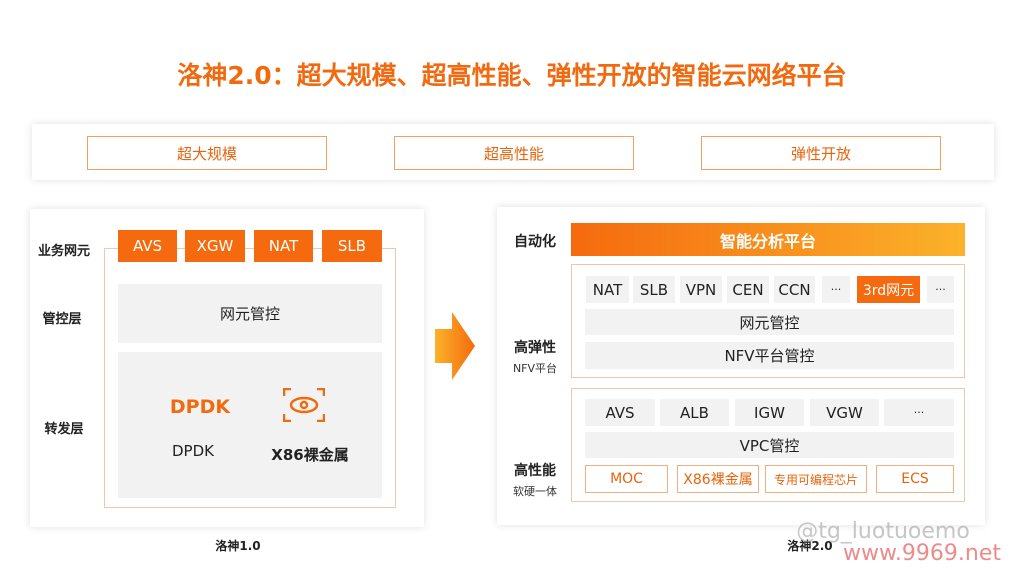 The height and width of the screenshot is (571, 1024). Describe the element at coordinates (310, 454) in the screenshot. I see `x86-label: X86裸金属` at that location.